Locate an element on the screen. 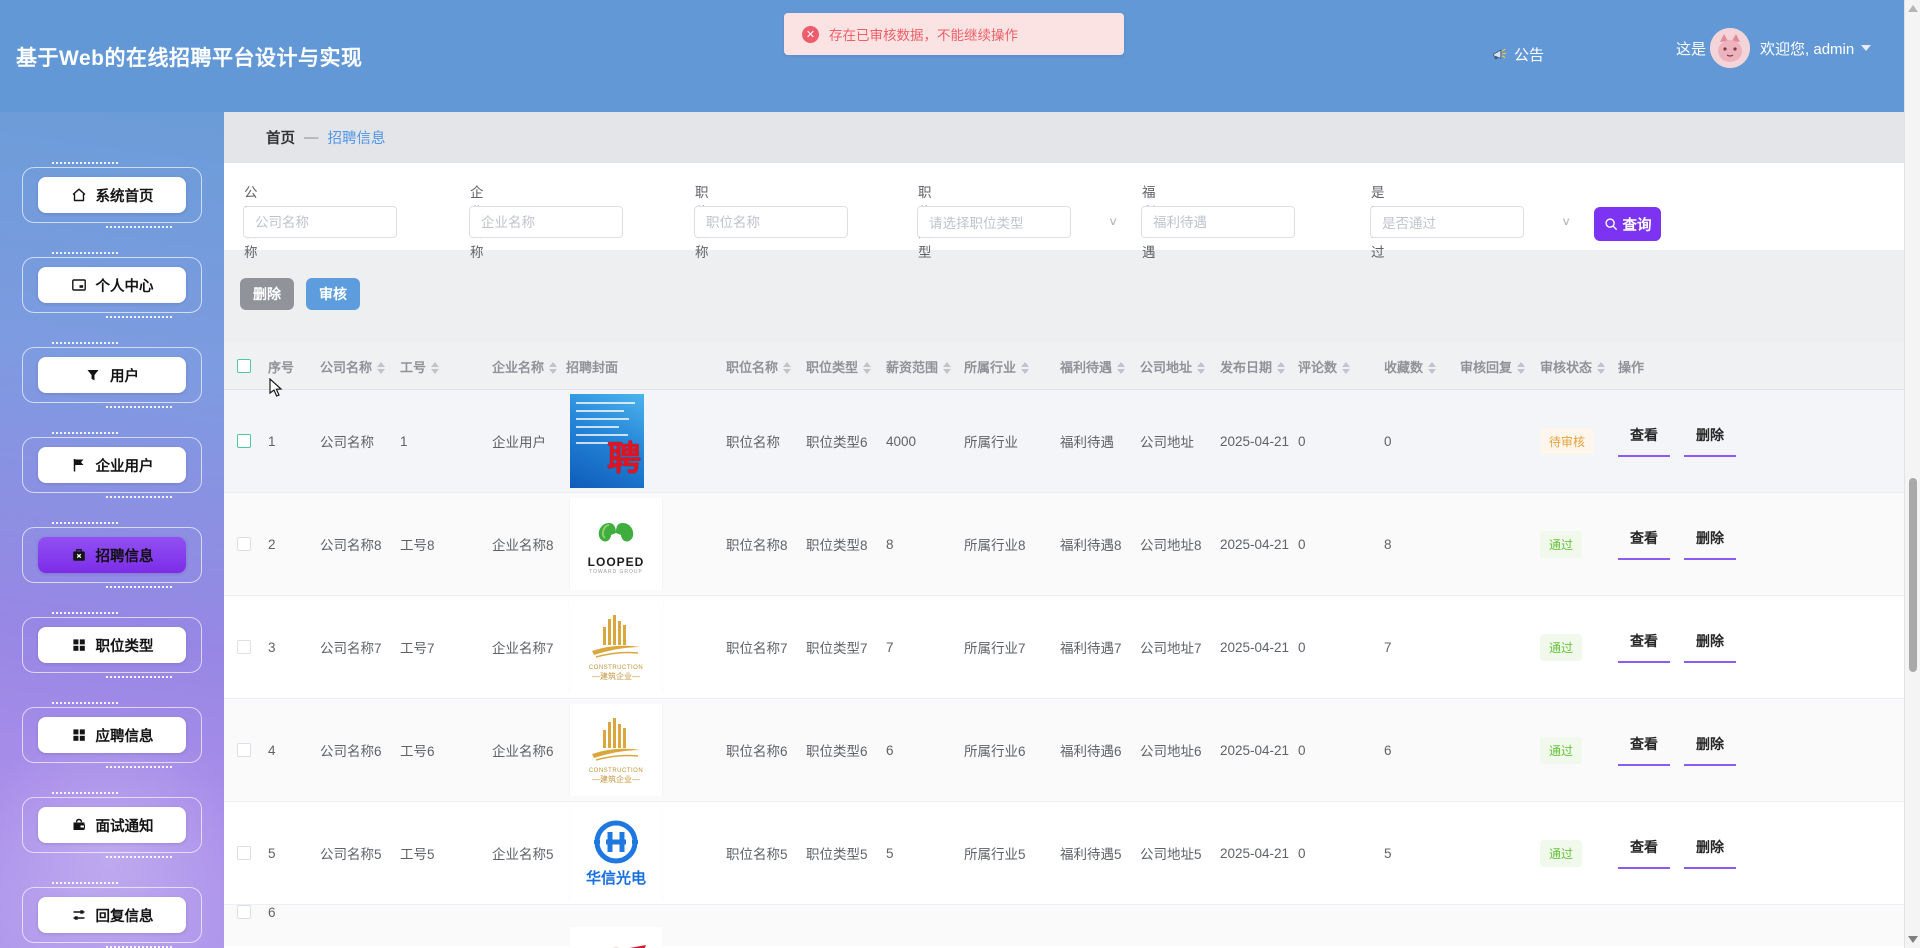 The width and height of the screenshot is (1920, 948). table-header-industry: 所属行业 is located at coordinates (1012, 366).